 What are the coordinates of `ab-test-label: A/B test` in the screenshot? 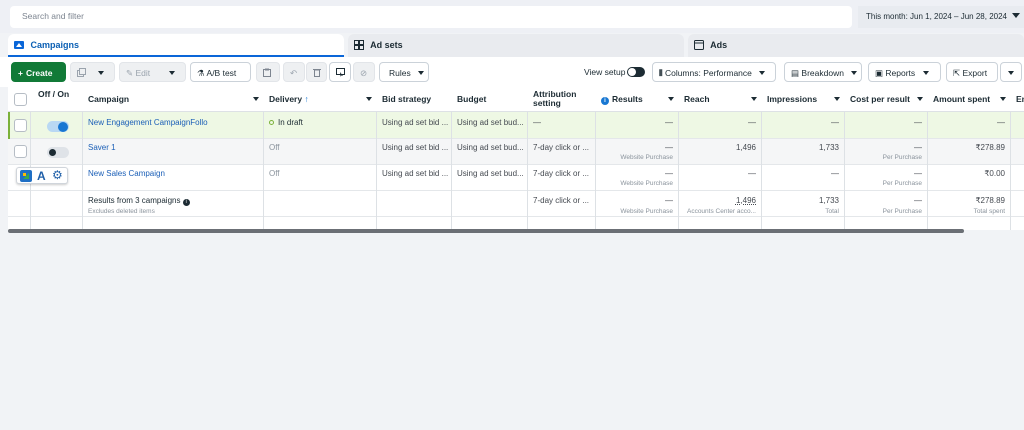 It's located at (221, 73).